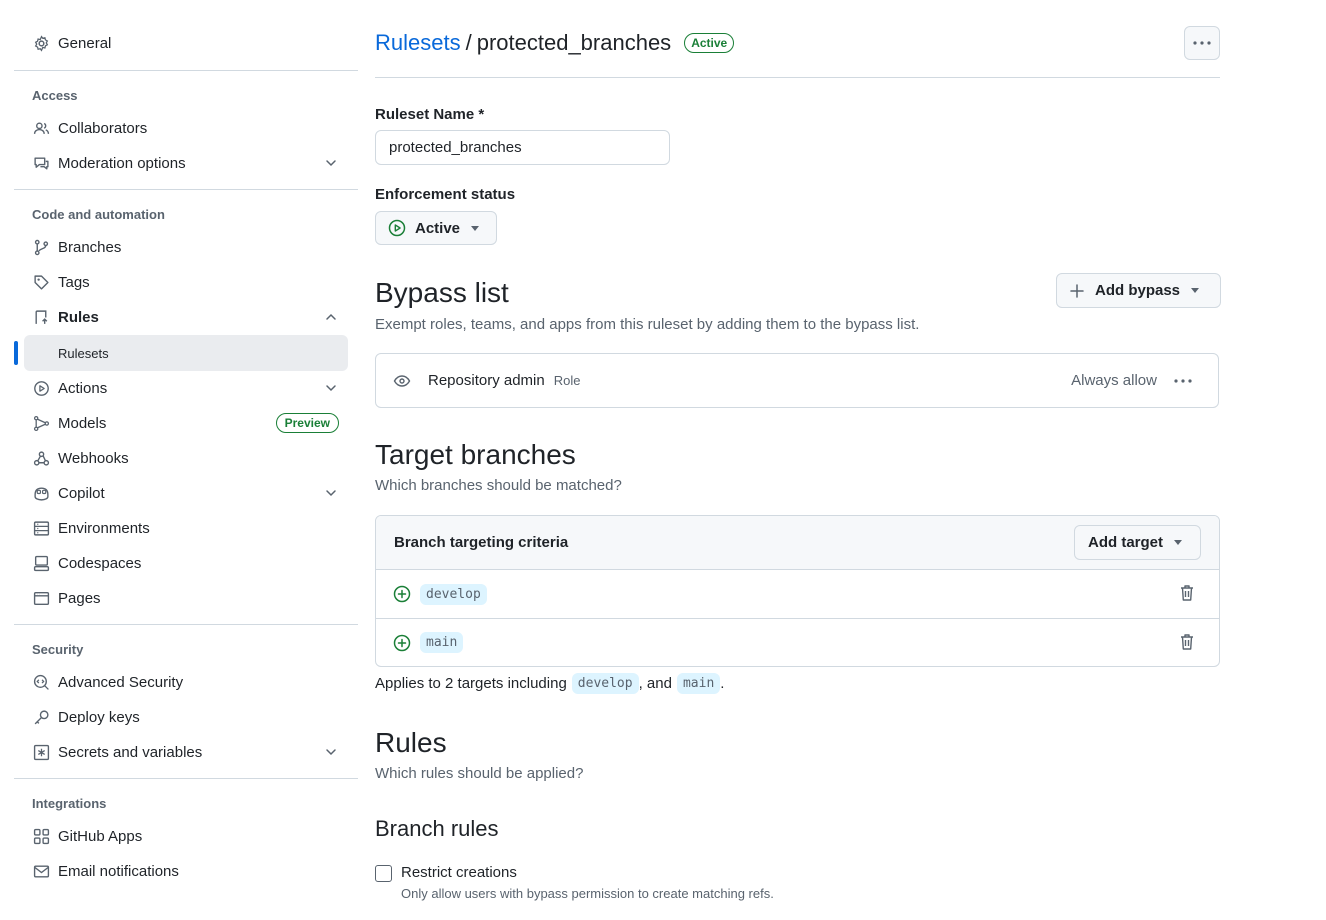  Describe the element at coordinates (430, 114) in the screenshot. I see `ruleset-name-label: Ruleset Name *` at that location.